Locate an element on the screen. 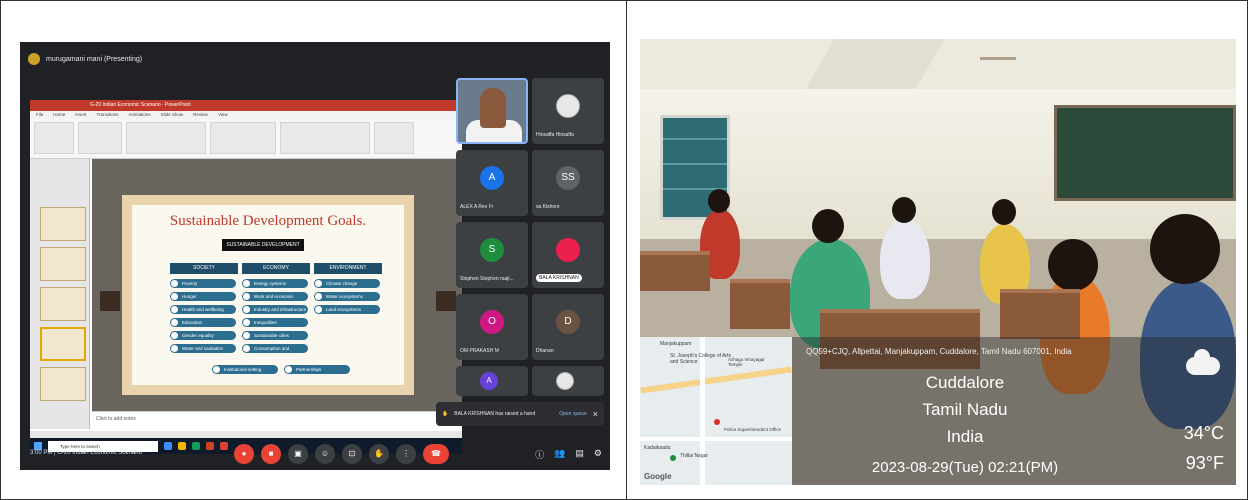 This screenshot has width=1248, height=500. clipboard-group is located at coordinates (54, 138).